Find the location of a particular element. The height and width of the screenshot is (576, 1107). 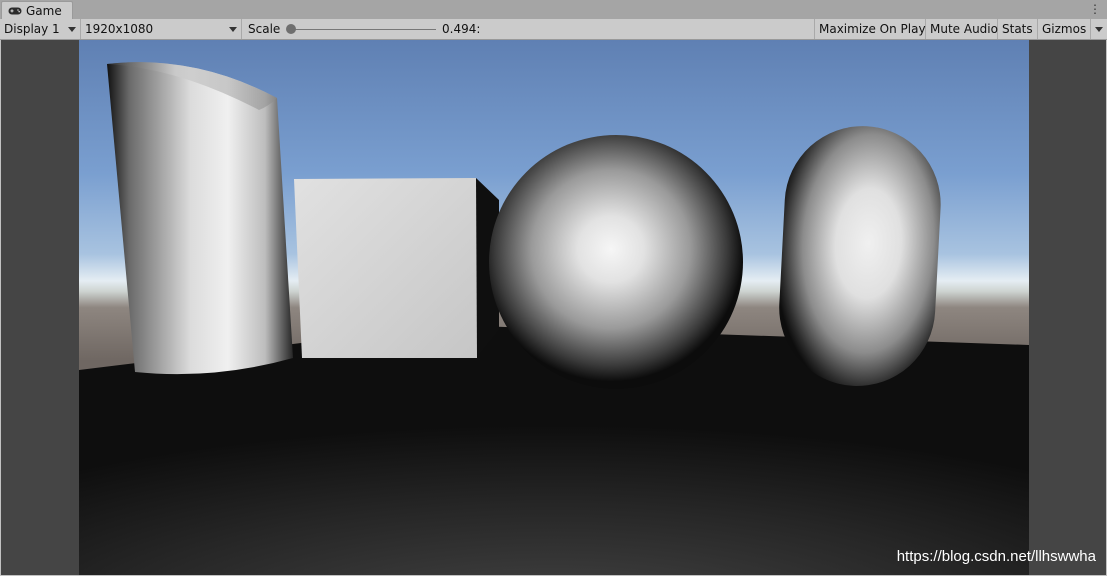

capsule-object is located at coordinates (860, 256).